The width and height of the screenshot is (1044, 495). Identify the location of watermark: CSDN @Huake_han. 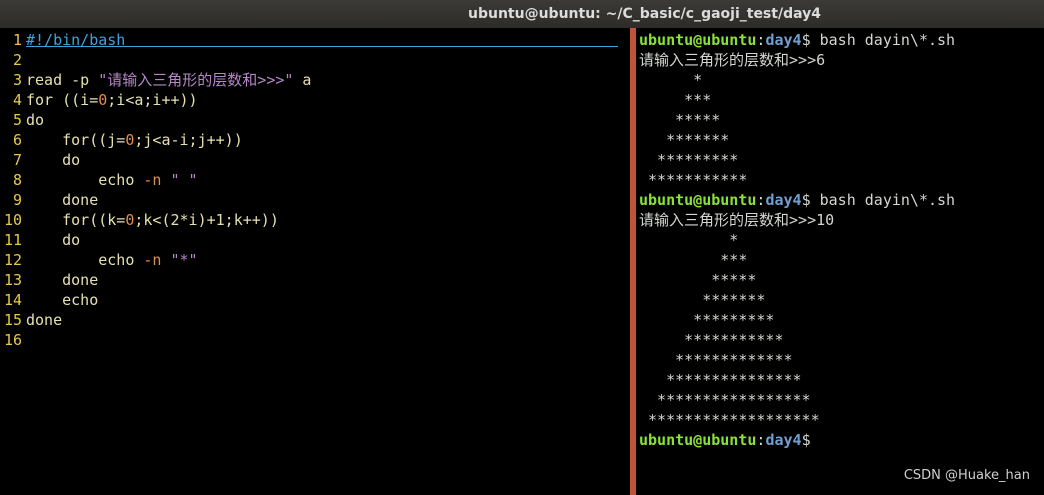
(966, 475).